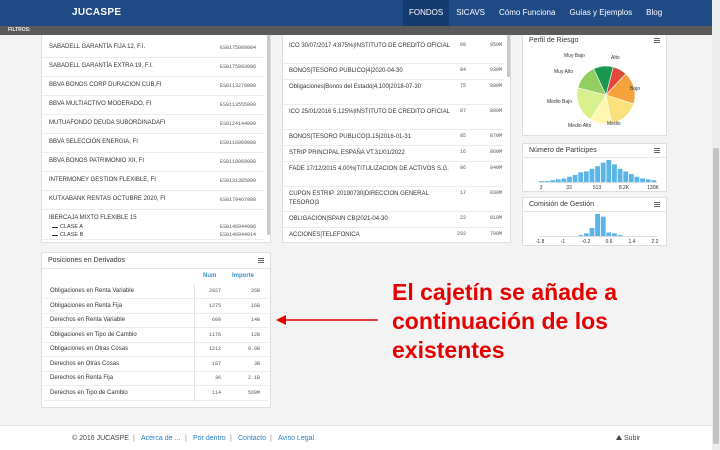  What do you see at coordinates (495, 86) in the screenshot?
I see `holding-amount: 890M` at bounding box center [495, 86].